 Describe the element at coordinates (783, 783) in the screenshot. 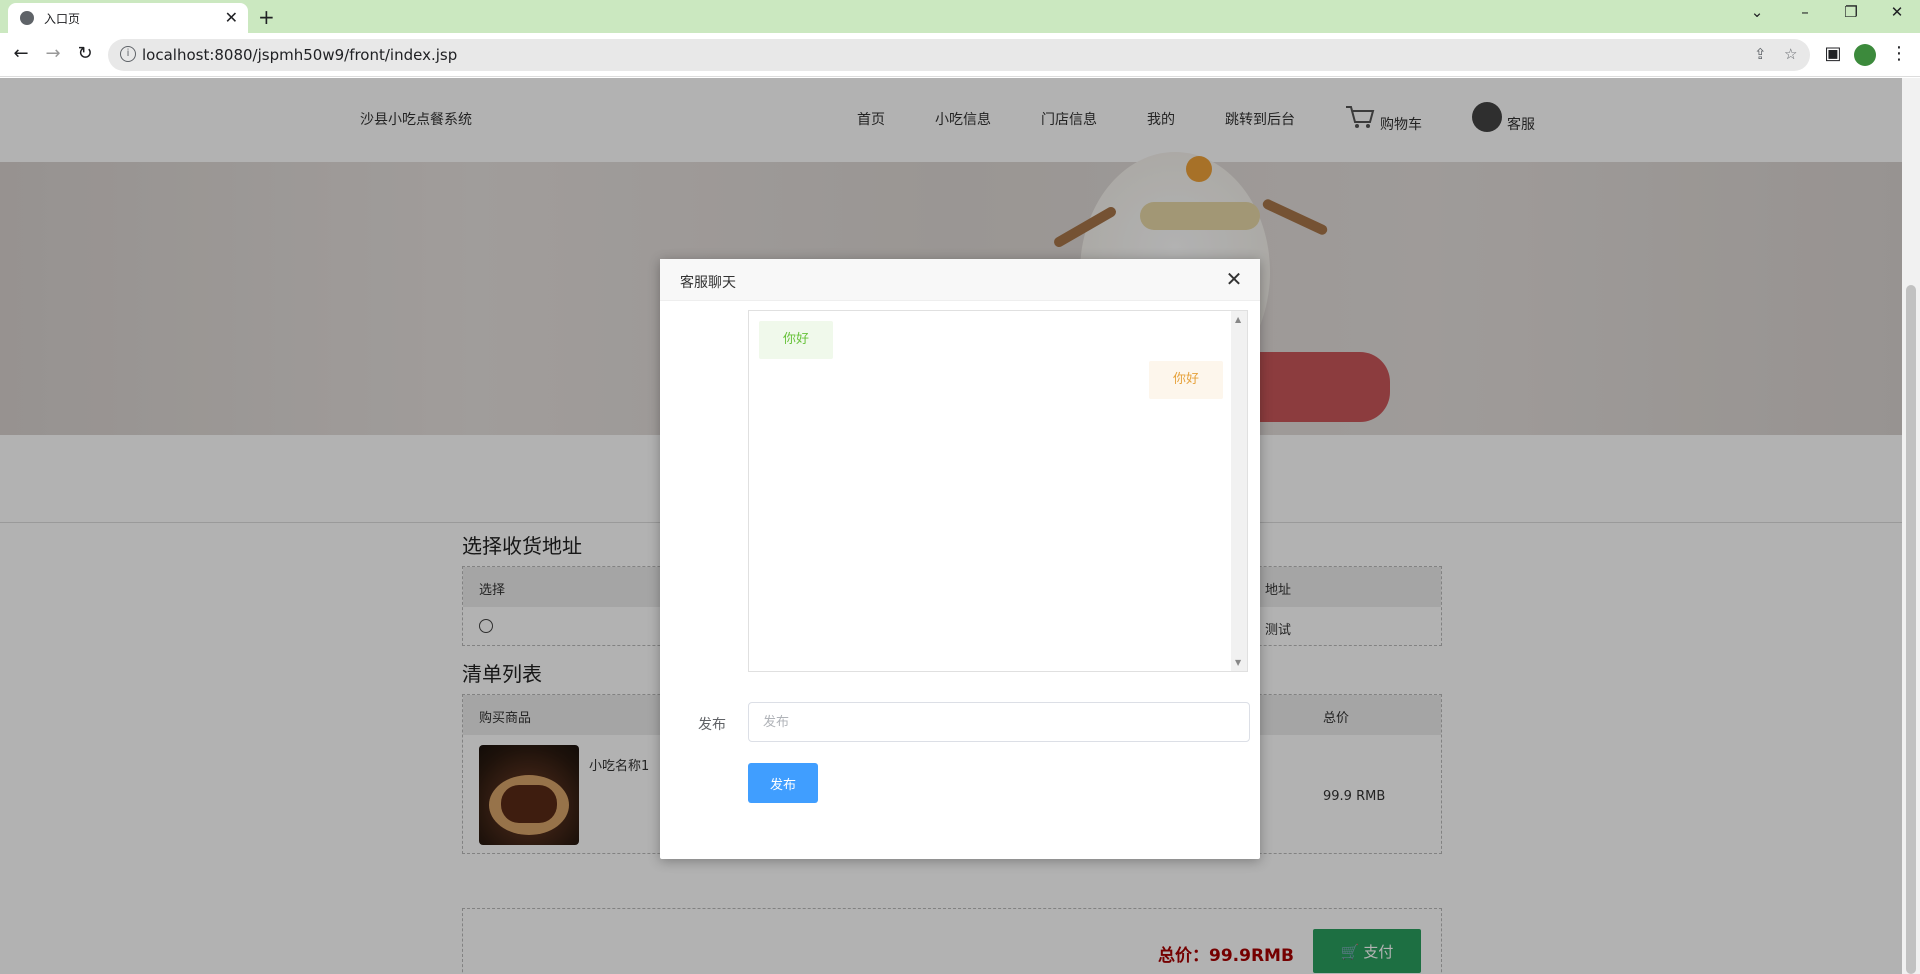

I see `post-button: 发布` at that location.